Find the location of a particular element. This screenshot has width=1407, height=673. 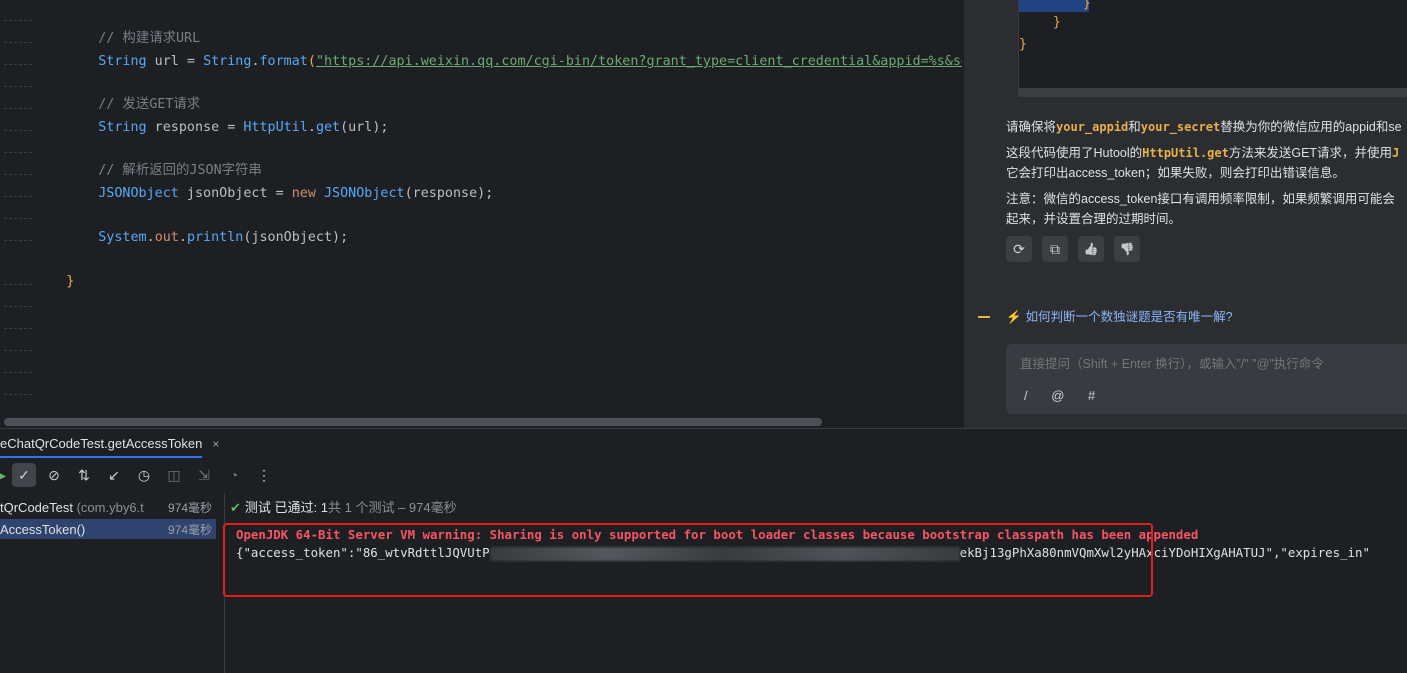

like-button: 👍 is located at coordinates (1091, 249).